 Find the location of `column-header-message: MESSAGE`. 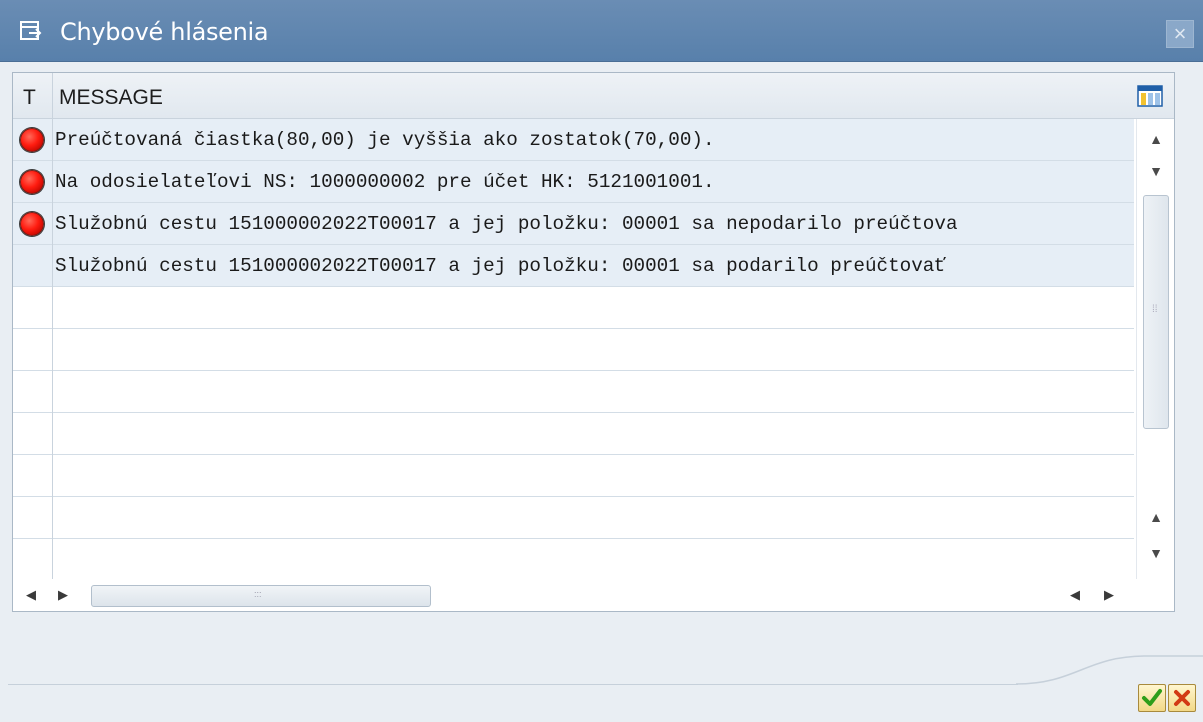

column-header-message: MESSAGE is located at coordinates (111, 98).